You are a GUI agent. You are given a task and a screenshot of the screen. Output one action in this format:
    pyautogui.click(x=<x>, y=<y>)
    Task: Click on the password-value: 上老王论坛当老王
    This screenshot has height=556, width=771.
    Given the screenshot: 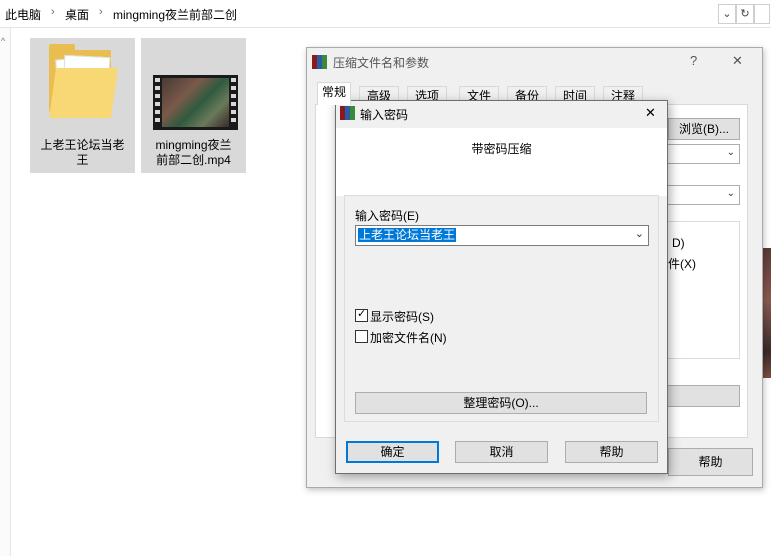 What is the action you would take?
    pyautogui.click(x=407, y=235)
    